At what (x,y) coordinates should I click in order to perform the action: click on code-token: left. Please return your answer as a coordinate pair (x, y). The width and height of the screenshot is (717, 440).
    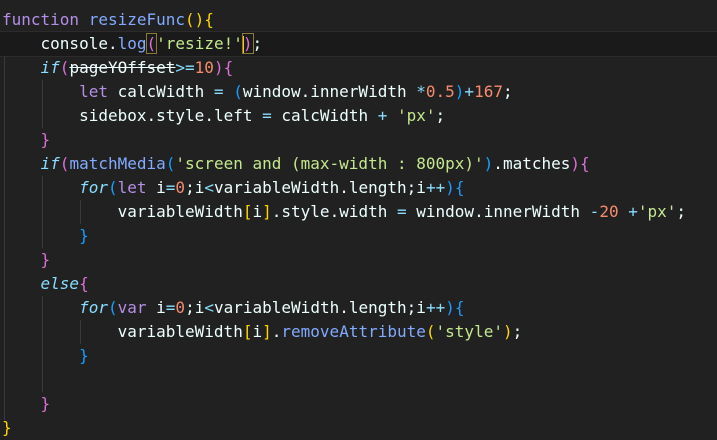
    Looking at the image, I should click on (238, 115).